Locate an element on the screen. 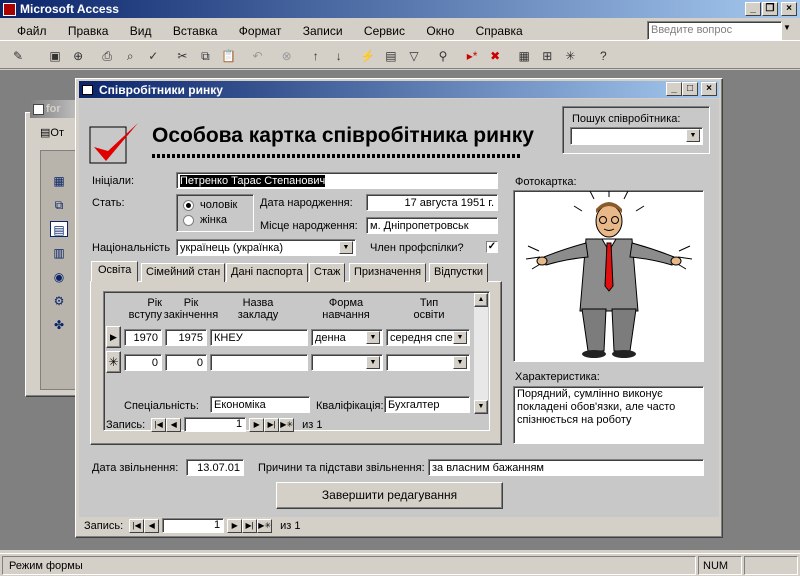  new-record-icon: ▸* is located at coordinates (472, 56).